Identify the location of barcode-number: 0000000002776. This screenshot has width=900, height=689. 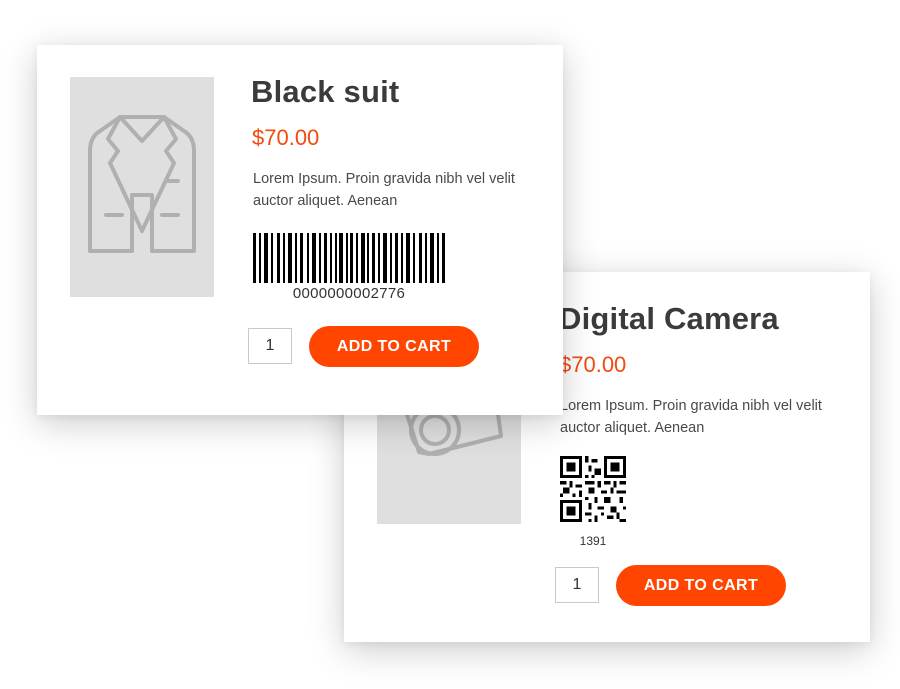
(349, 293).